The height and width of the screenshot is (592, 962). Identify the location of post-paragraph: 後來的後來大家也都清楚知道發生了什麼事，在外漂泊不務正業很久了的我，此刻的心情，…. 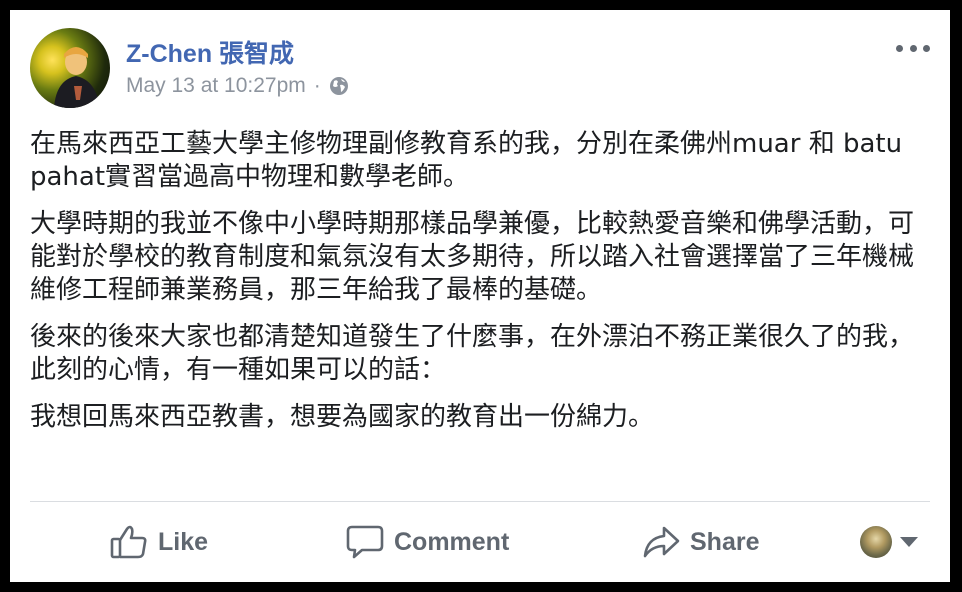
(472, 353).